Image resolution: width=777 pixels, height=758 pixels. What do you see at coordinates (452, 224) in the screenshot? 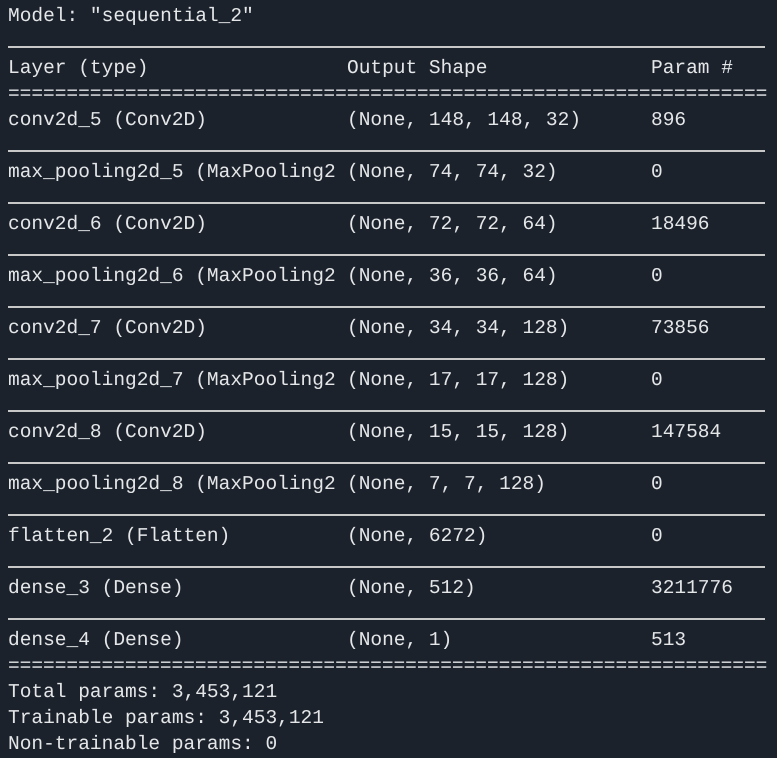
I see `output-shape-cell-text: (None, 72, 72, 64)` at bounding box center [452, 224].